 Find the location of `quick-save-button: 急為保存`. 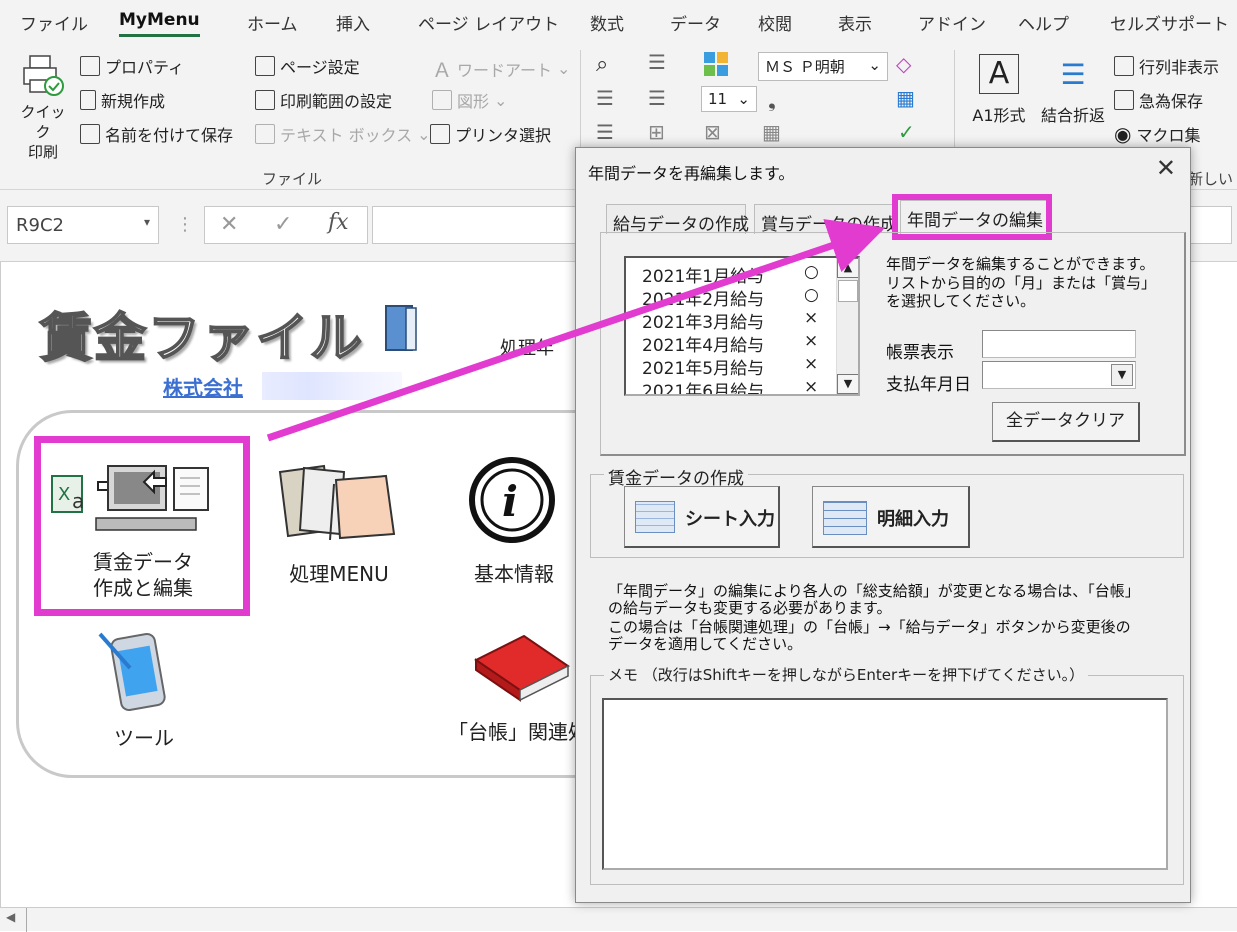

quick-save-button: 急為保存 is located at coordinates (1158, 100).